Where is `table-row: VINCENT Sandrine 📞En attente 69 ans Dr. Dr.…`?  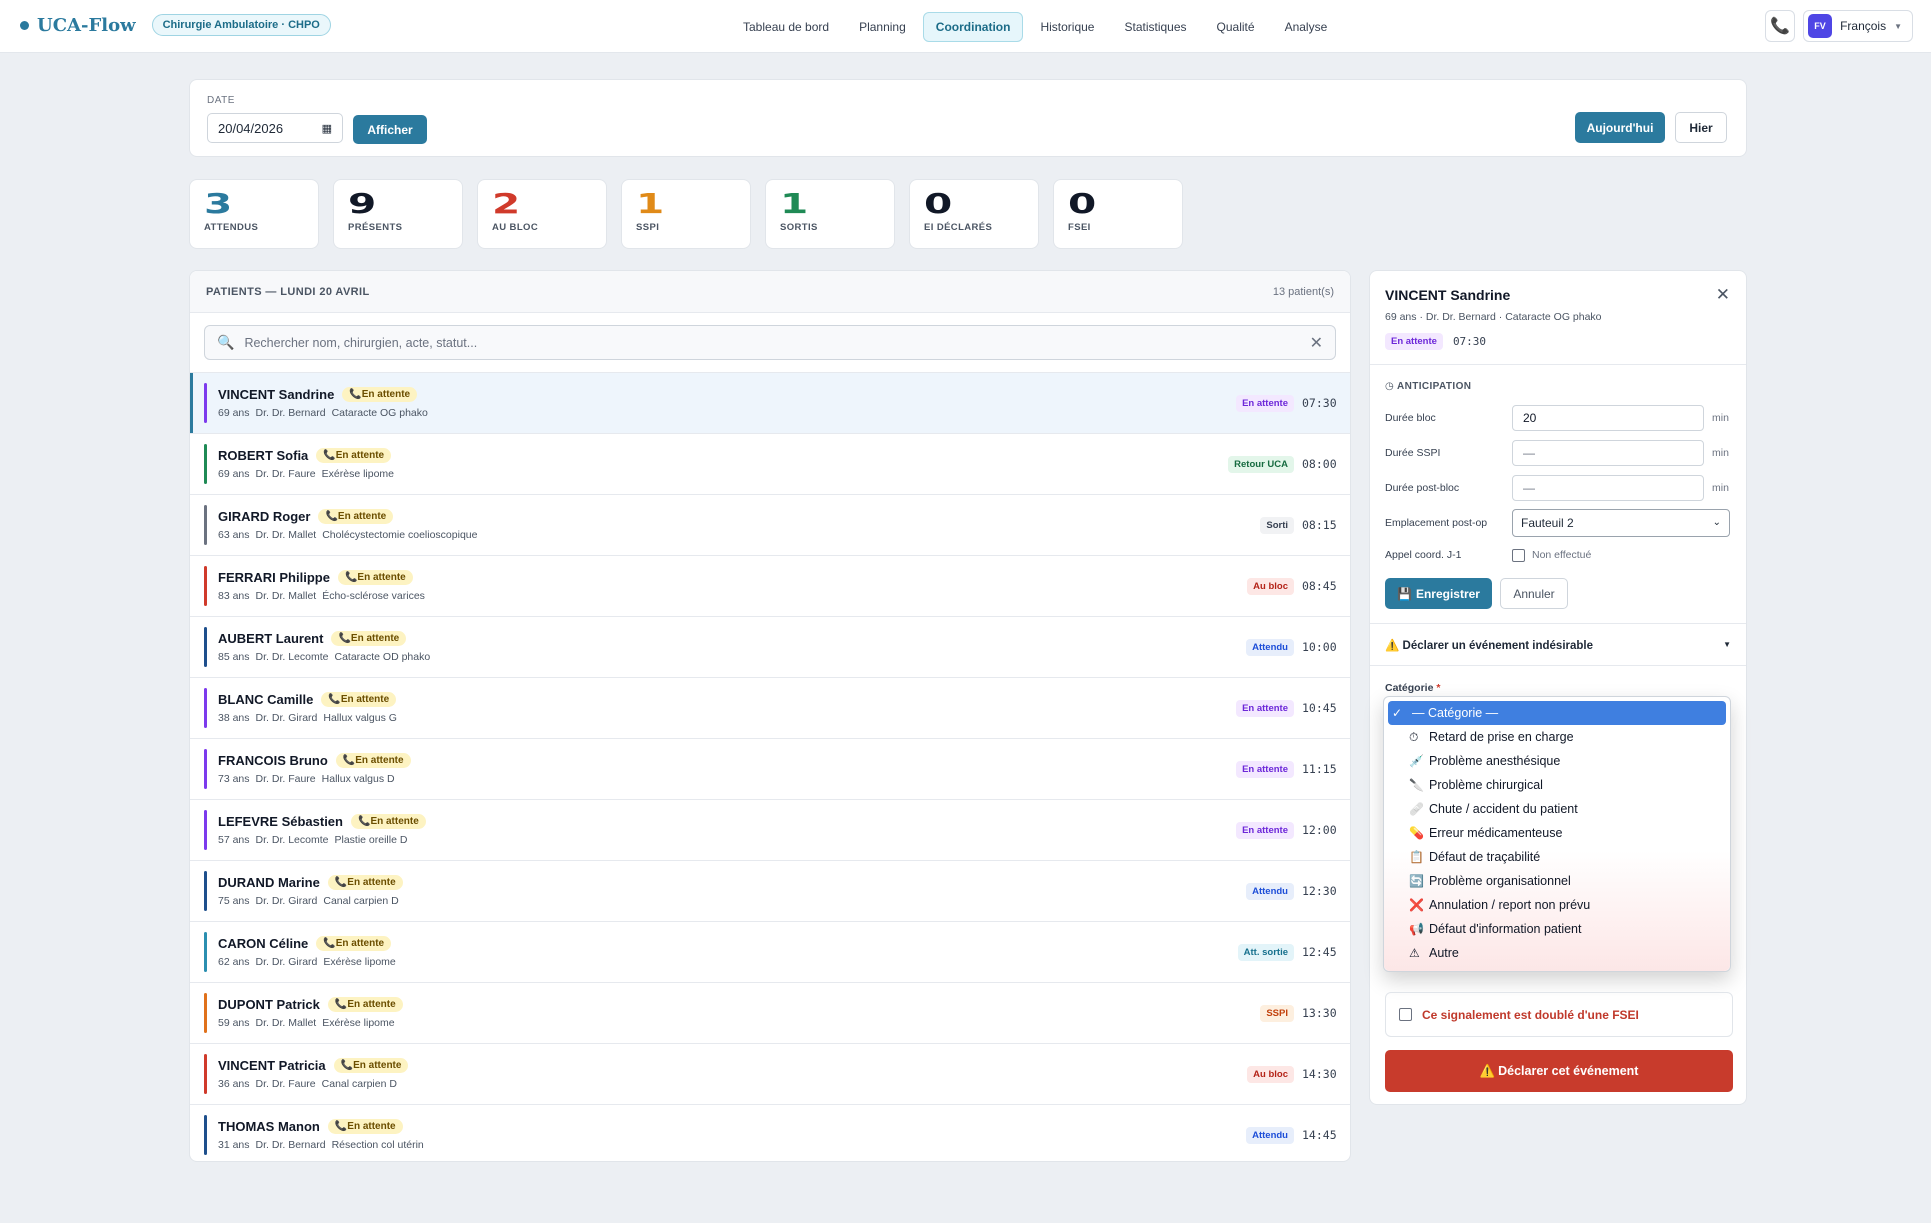
table-row: VINCENT Sandrine 📞En attente 69 ans Dr. Dr.… is located at coordinates (770, 402).